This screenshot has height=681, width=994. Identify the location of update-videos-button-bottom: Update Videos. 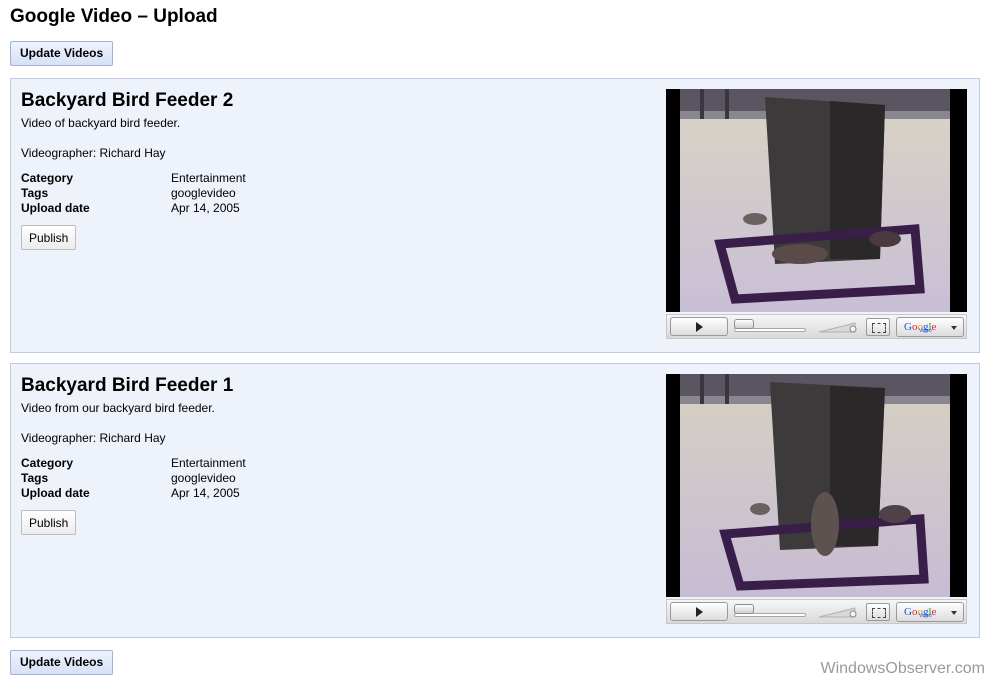
(62, 662).